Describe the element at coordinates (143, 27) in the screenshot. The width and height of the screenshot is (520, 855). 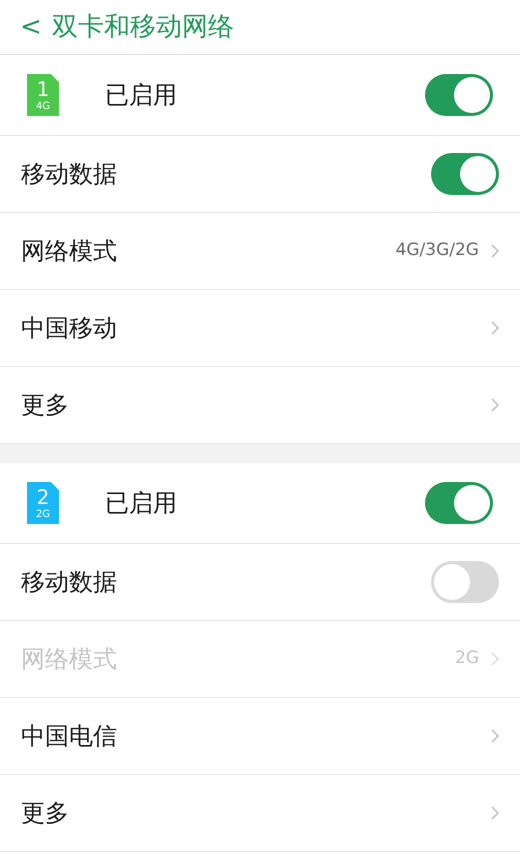
I see `page-title: 双卡和移动网络` at that location.